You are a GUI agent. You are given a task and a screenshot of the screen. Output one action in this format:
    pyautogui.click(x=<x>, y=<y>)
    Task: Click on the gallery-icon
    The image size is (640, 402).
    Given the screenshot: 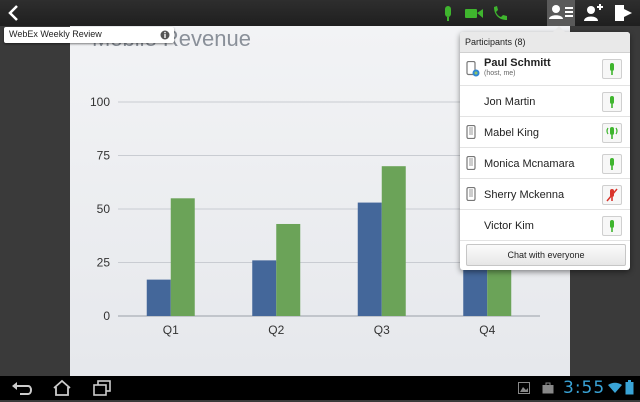 What is the action you would take?
    pyautogui.click(x=524, y=388)
    